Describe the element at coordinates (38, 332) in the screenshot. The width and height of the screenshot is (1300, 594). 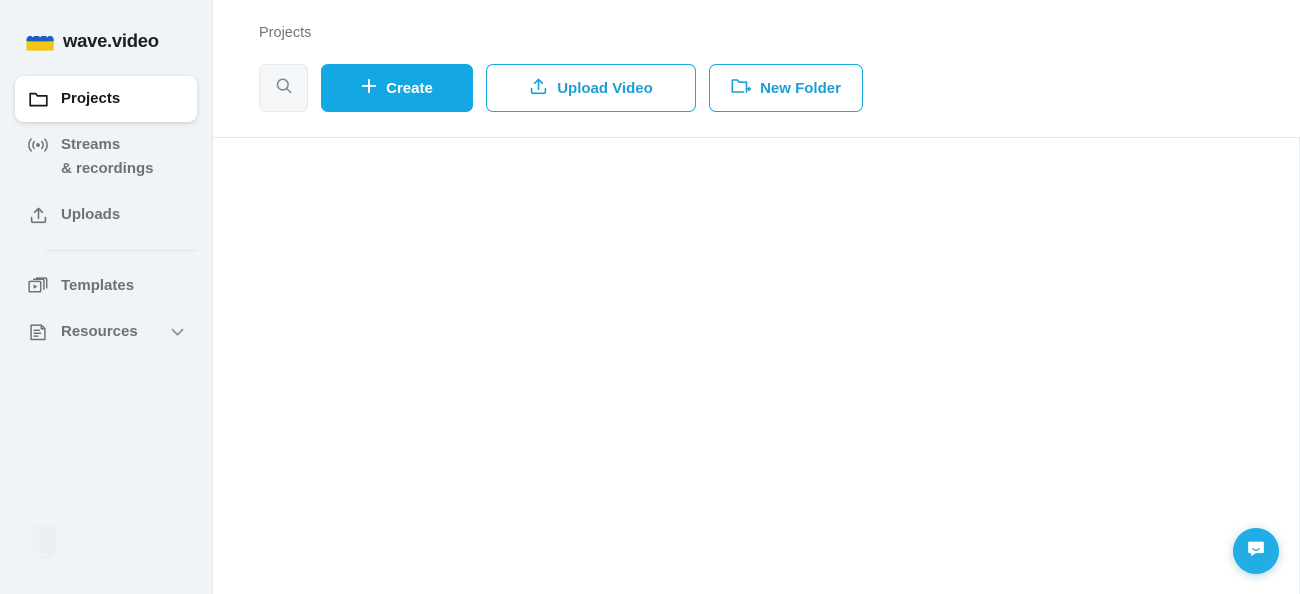
I see `document-icon` at that location.